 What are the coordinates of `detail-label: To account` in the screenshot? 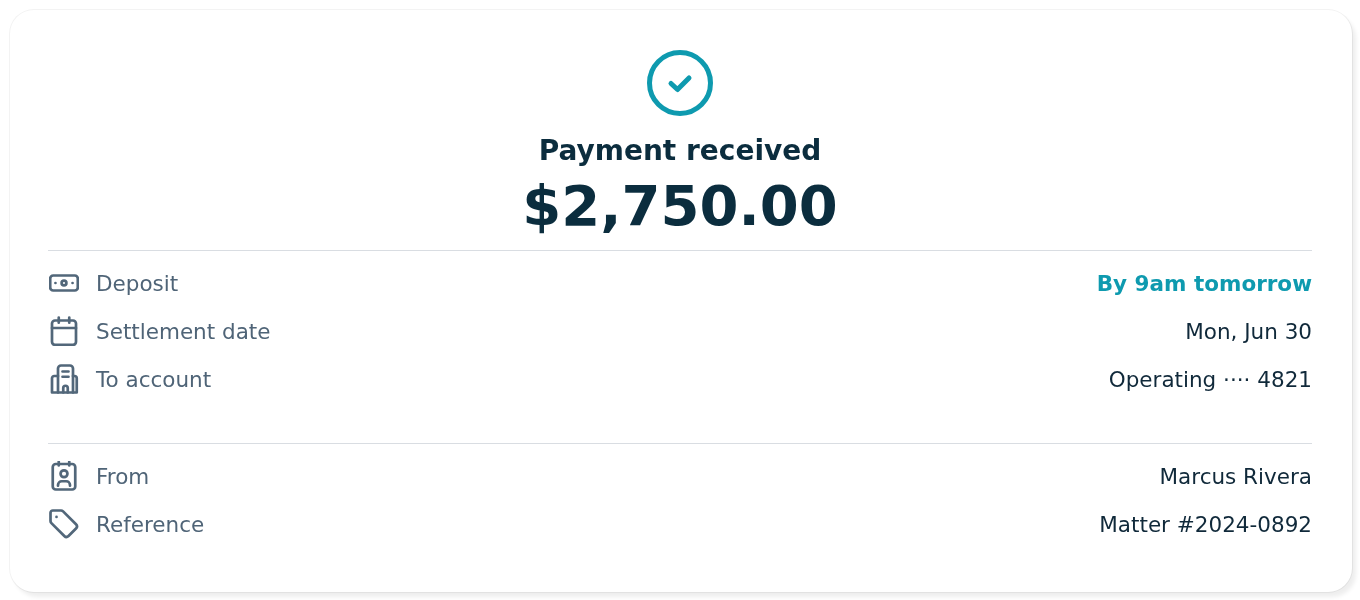 It's located at (154, 379).